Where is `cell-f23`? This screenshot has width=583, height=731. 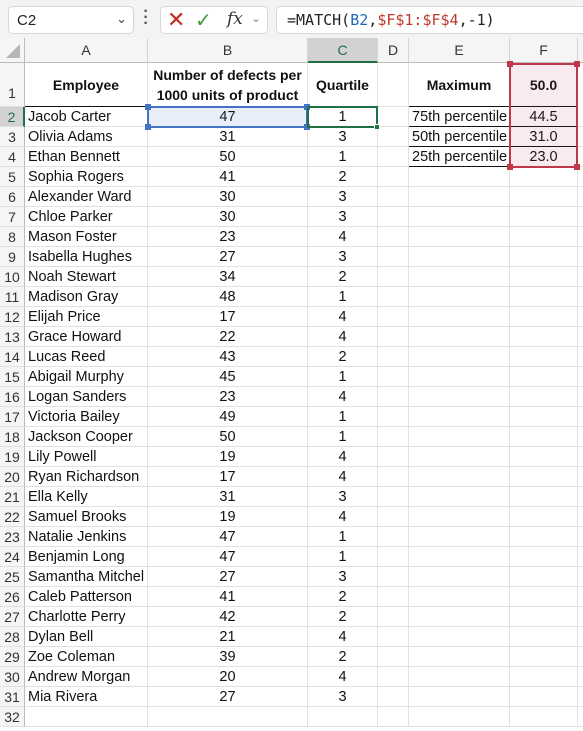
cell-f23 is located at coordinates (544, 537).